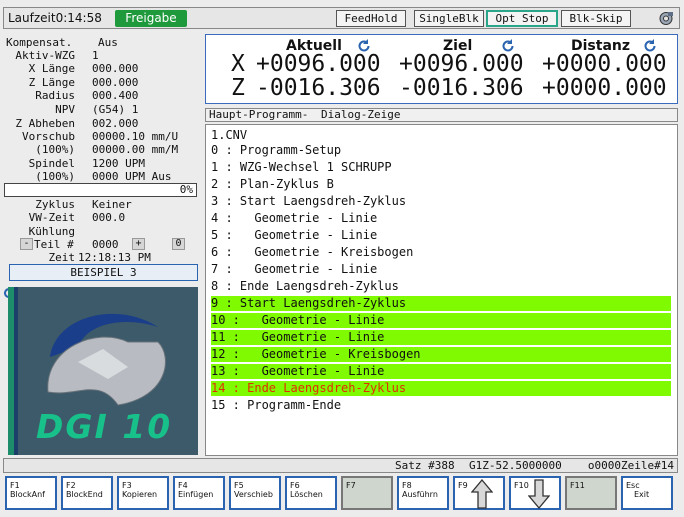 The image size is (684, 517). Describe the element at coordinates (127, 485) in the screenshot. I see `fkey-number: F3` at that location.